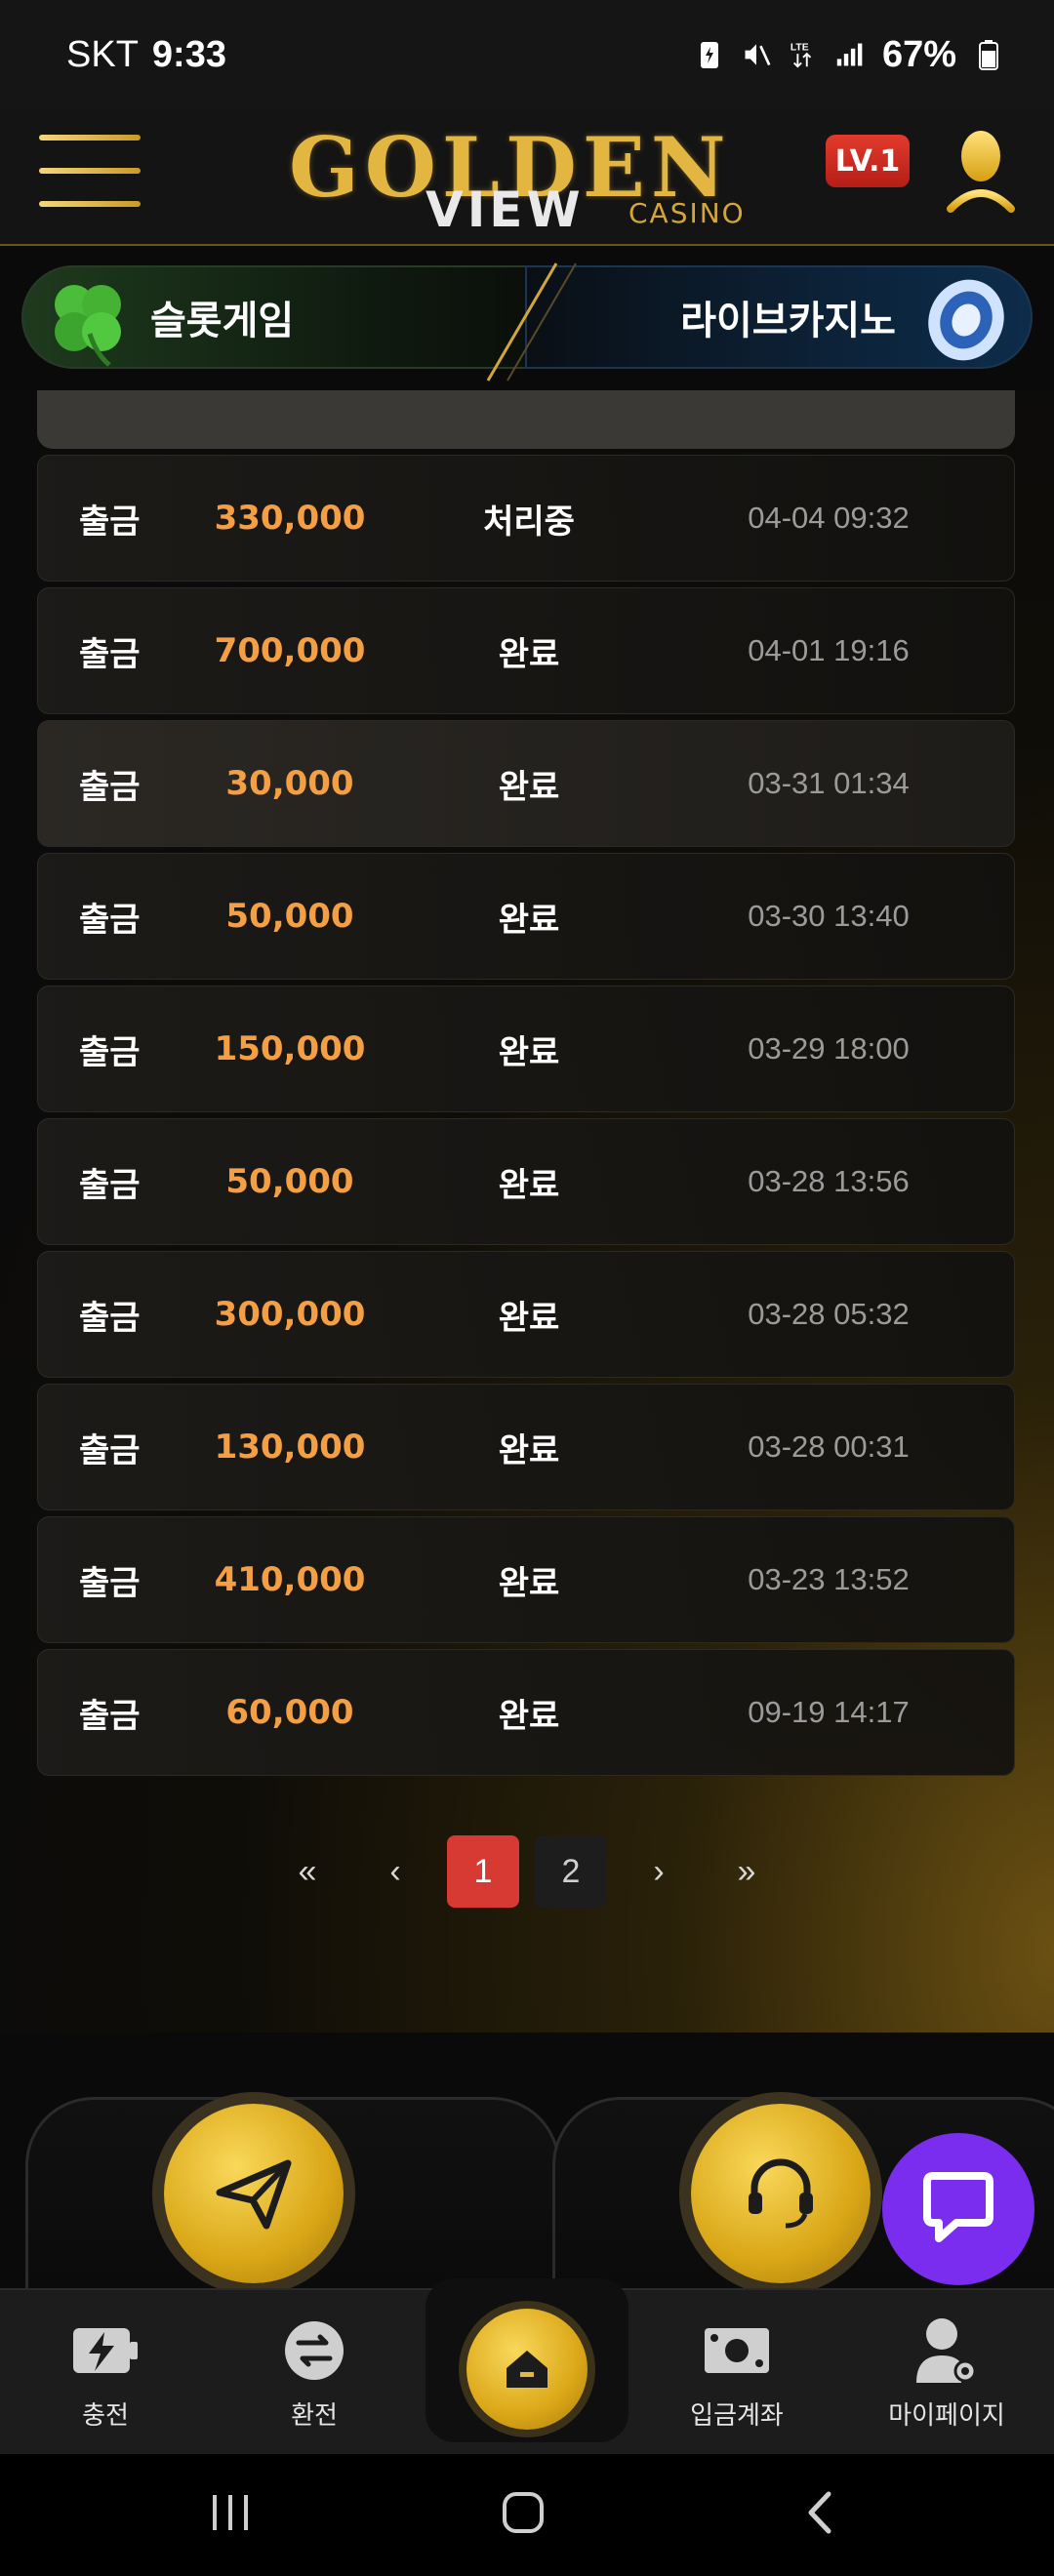 The image size is (1054, 2576). I want to click on nav-my-page: 마이페이지, so click(947, 2382).